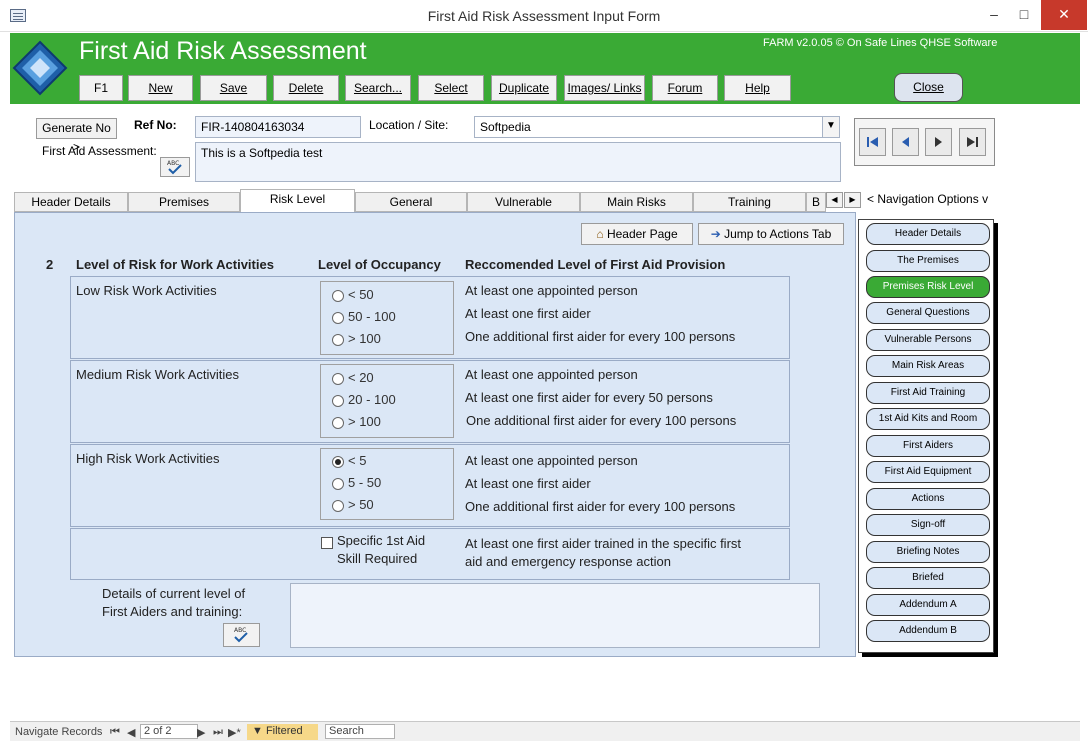  I want to click on tab-vulnerable: Vulnerable, so click(523, 202).